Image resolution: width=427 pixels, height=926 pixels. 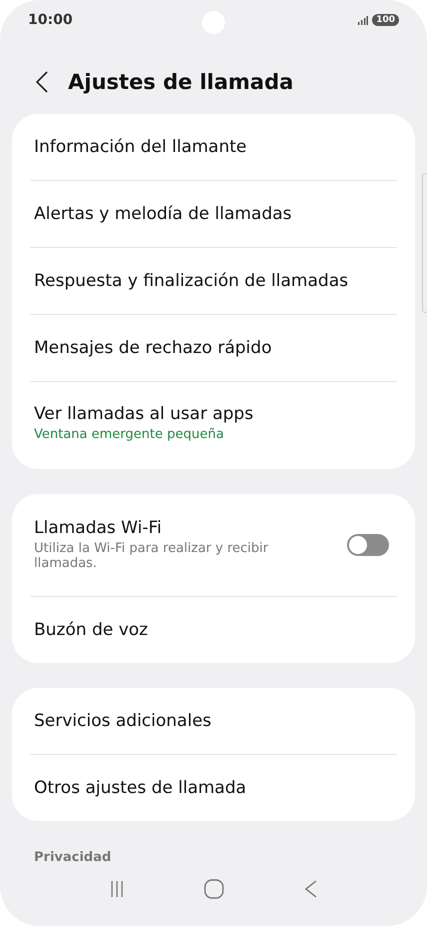 What do you see at coordinates (123, 720) in the screenshot?
I see `item-title: Servicios adicionales` at bounding box center [123, 720].